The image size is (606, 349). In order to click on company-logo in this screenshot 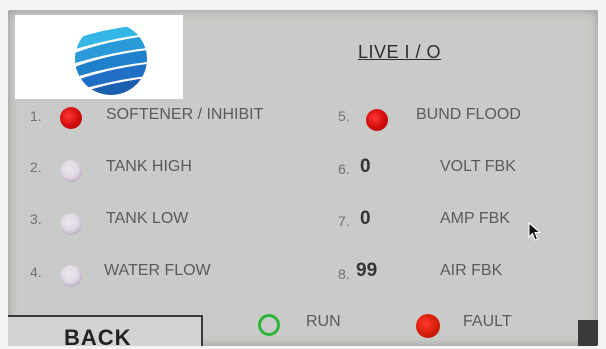, I will do `click(99, 57)`.